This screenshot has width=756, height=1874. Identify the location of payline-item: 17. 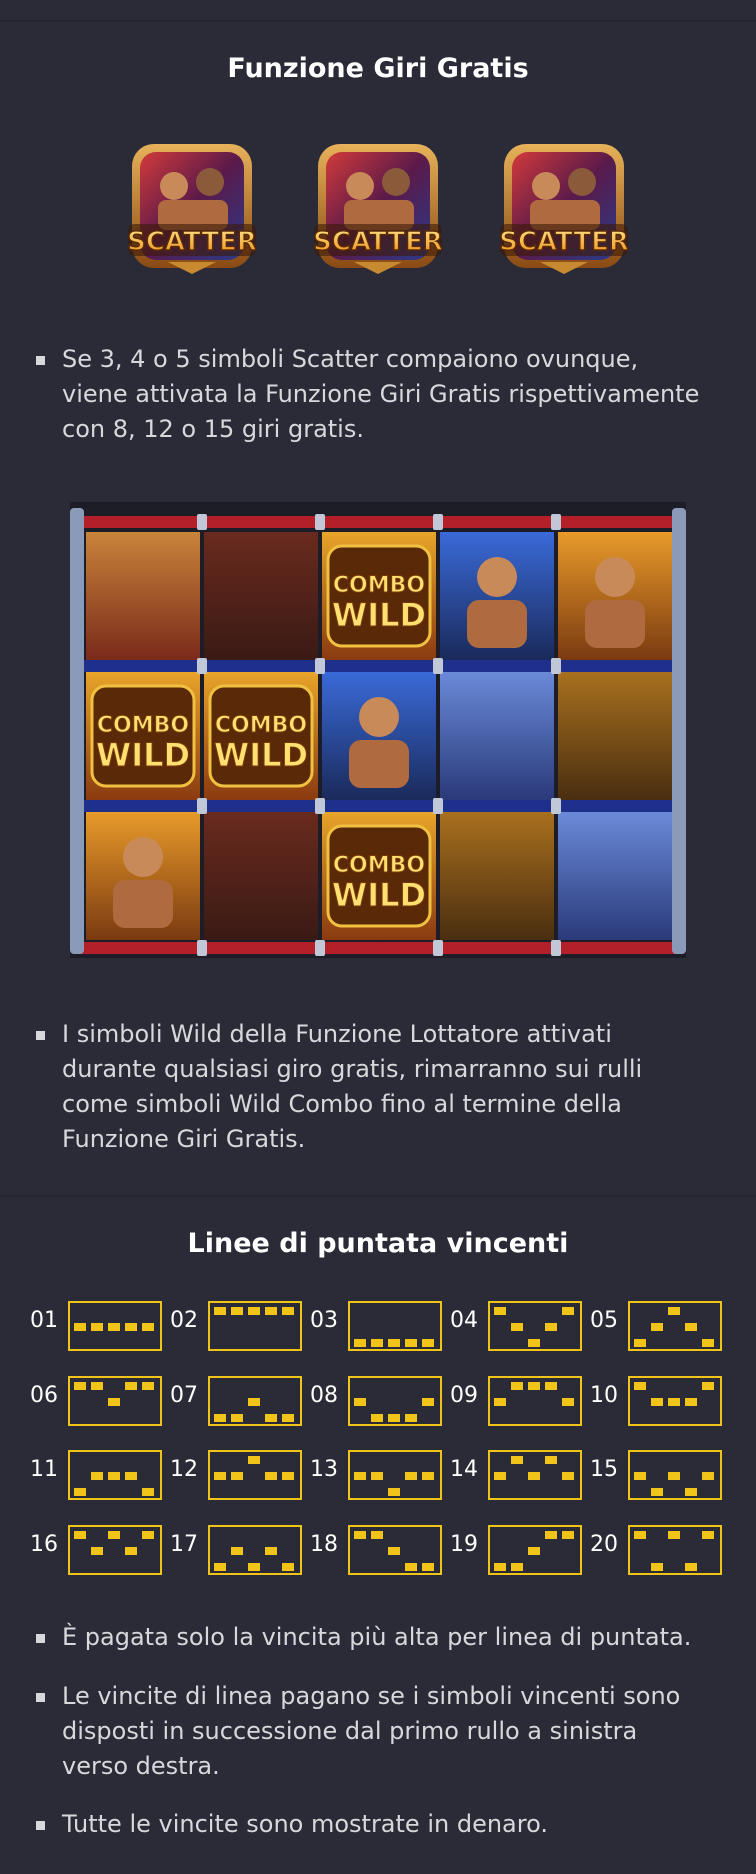
(238, 1552).